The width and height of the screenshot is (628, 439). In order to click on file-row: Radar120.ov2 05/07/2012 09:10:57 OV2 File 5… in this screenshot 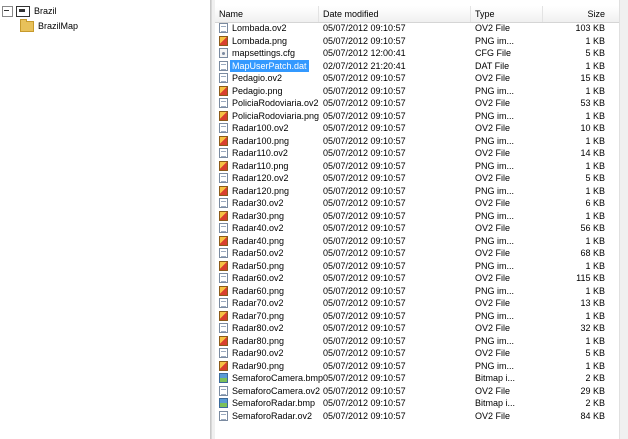, I will do `click(417, 178)`.